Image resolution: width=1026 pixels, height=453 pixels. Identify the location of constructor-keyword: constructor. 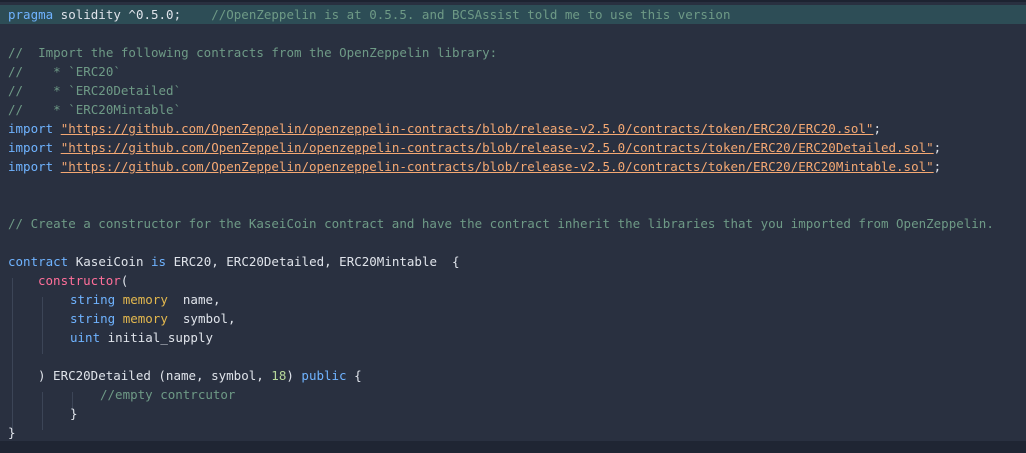
(79, 280).